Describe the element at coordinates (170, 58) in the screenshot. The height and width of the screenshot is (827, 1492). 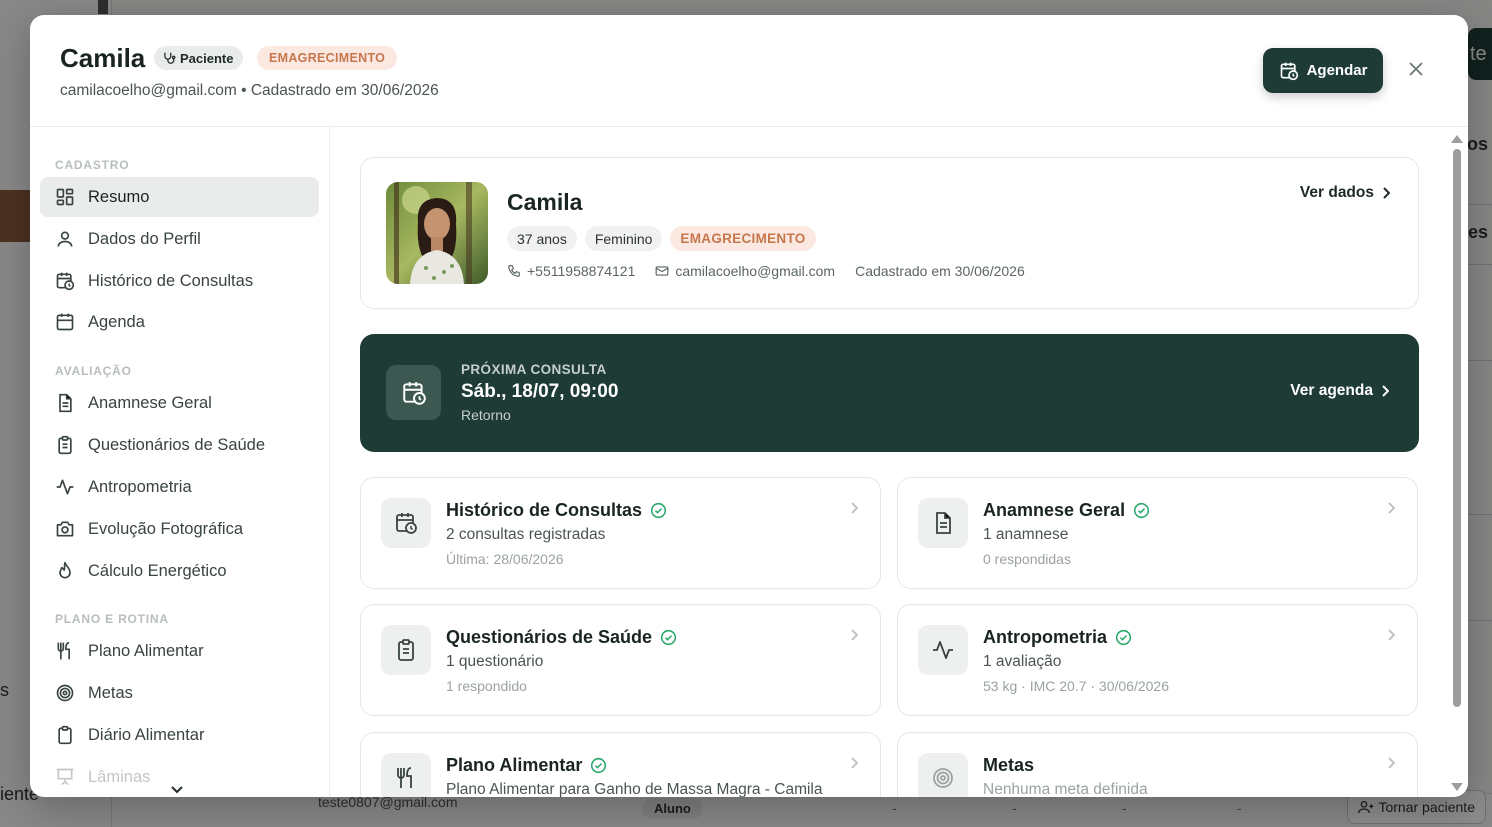
I see `stethoscope-icon` at that location.